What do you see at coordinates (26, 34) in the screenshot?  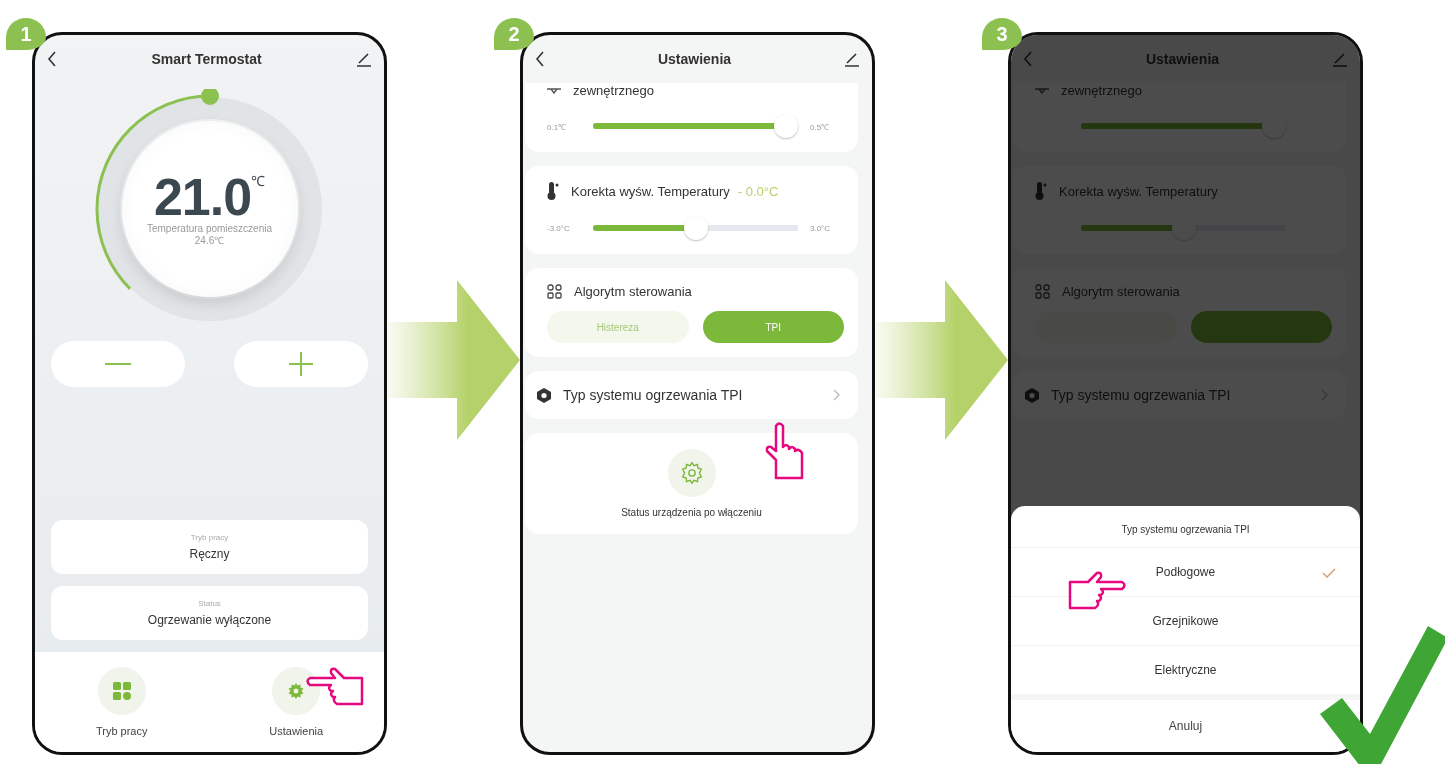 I see `step-number-badge: 1` at bounding box center [26, 34].